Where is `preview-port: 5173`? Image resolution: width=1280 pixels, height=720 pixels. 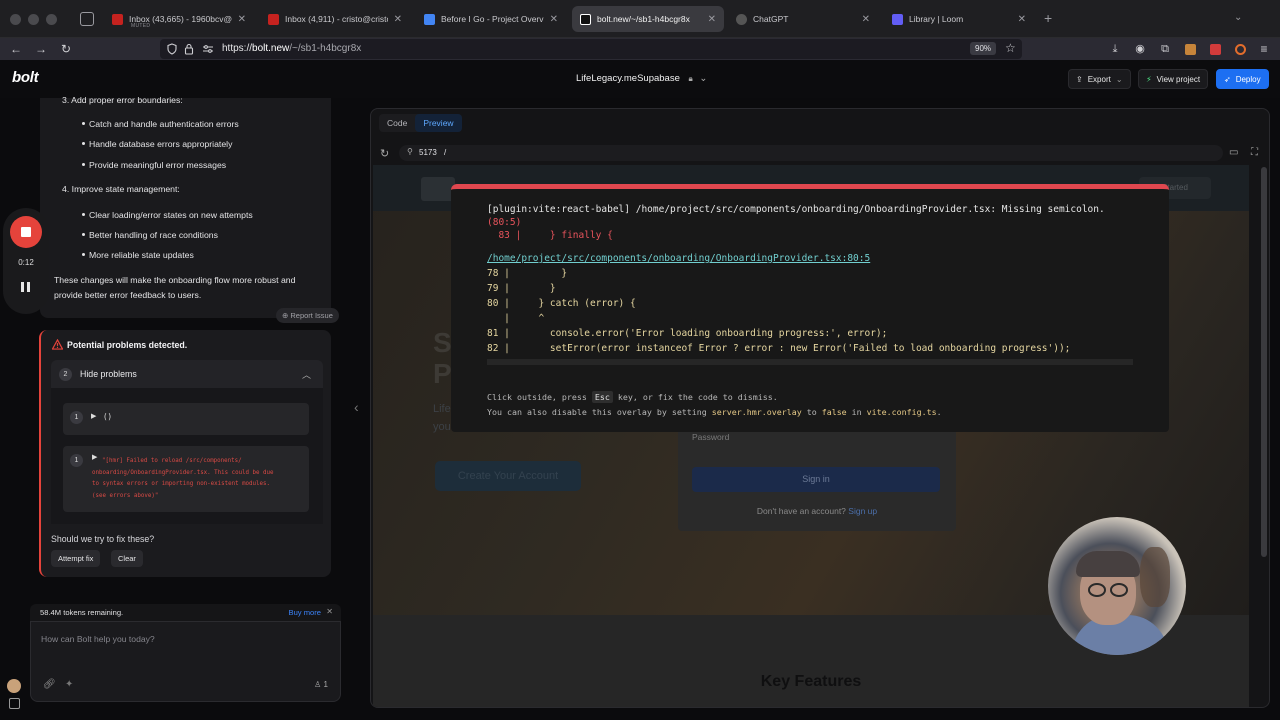
preview-port: 5173 is located at coordinates (428, 152).